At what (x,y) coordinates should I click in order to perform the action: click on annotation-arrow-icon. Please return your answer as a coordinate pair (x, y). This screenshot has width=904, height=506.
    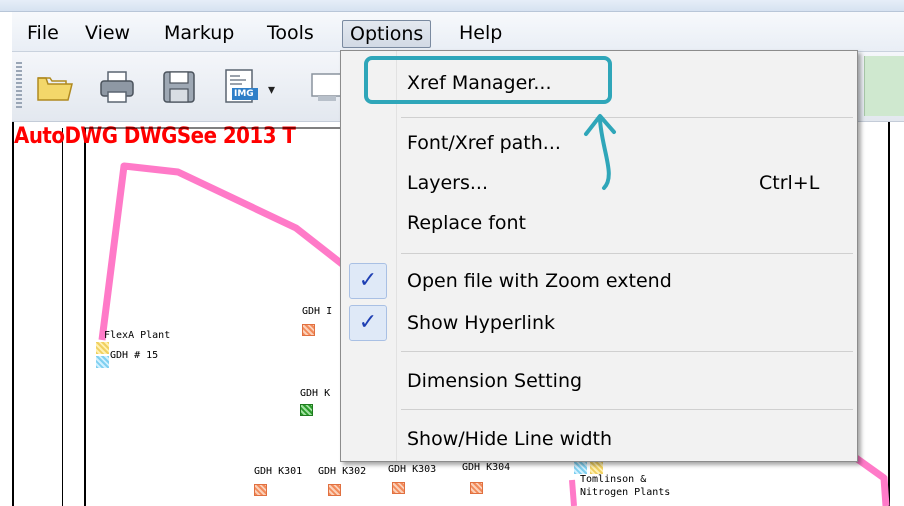
    Looking at the image, I should click on (600, 152).